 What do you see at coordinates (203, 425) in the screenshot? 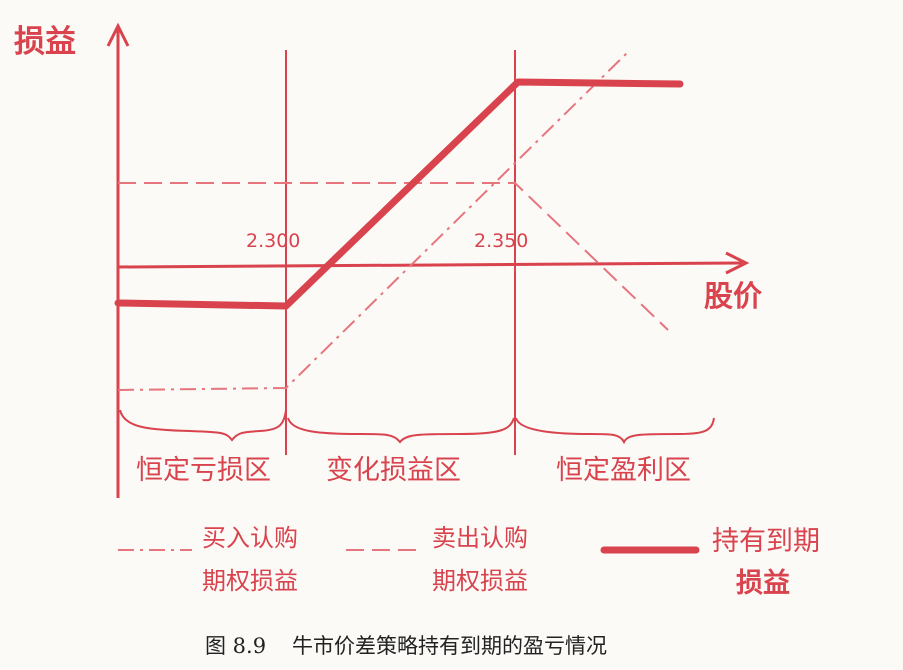
I see `zone-brace-left` at bounding box center [203, 425].